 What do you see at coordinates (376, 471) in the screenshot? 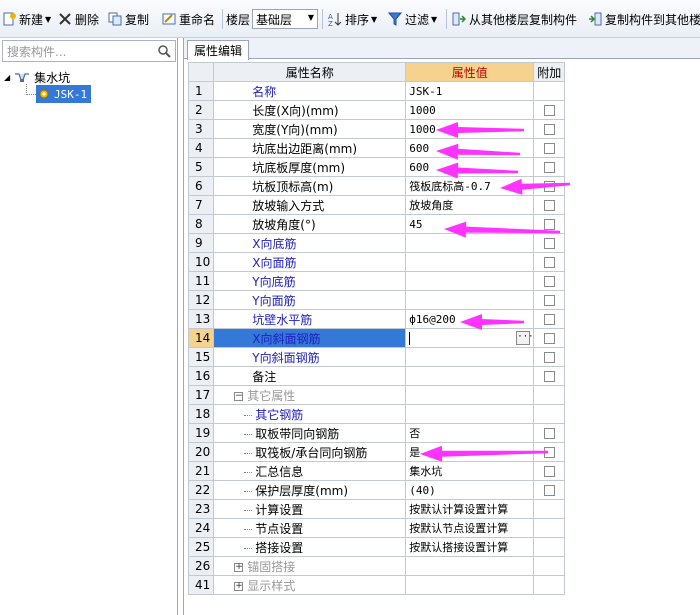
I see `table-row: 21 汇总信息 集水坑` at bounding box center [376, 471].